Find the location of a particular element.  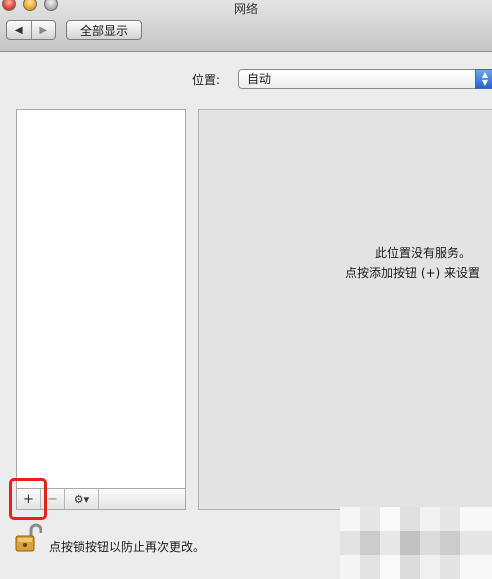

select-arrows-icon: ▲ ▼ is located at coordinates (483, 79).